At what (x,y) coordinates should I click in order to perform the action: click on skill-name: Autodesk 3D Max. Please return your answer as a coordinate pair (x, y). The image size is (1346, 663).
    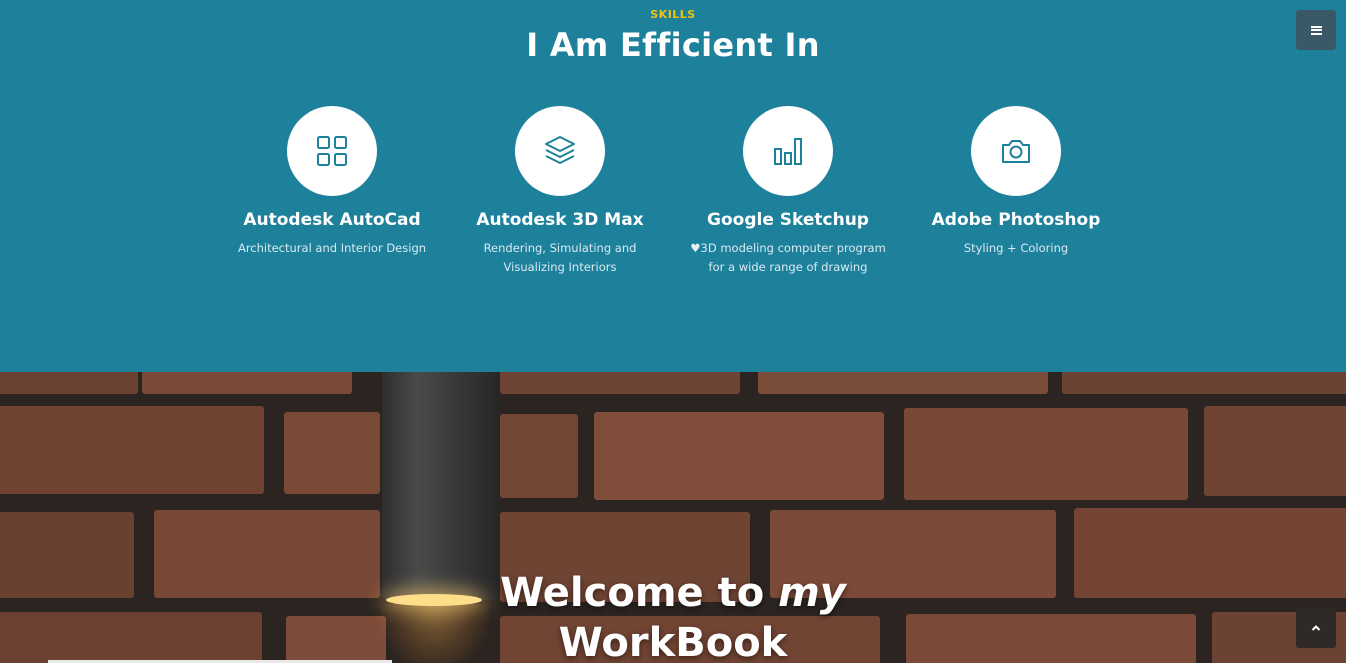
    Looking at the image, I should click on (560, 220).